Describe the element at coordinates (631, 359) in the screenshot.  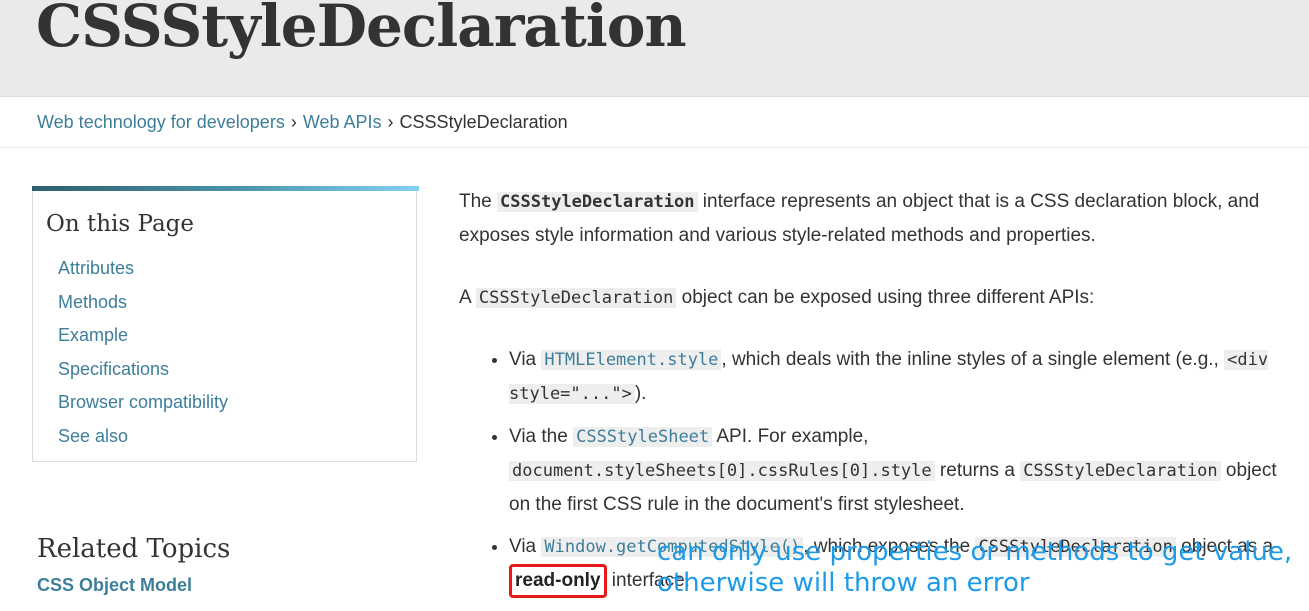
I see `link-htmlelement-style: HTMLElement.style` at that location.